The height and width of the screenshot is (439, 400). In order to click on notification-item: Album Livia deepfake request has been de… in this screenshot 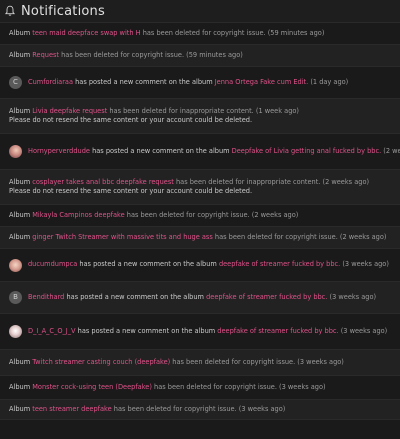, I will do `click(200, 116)`.